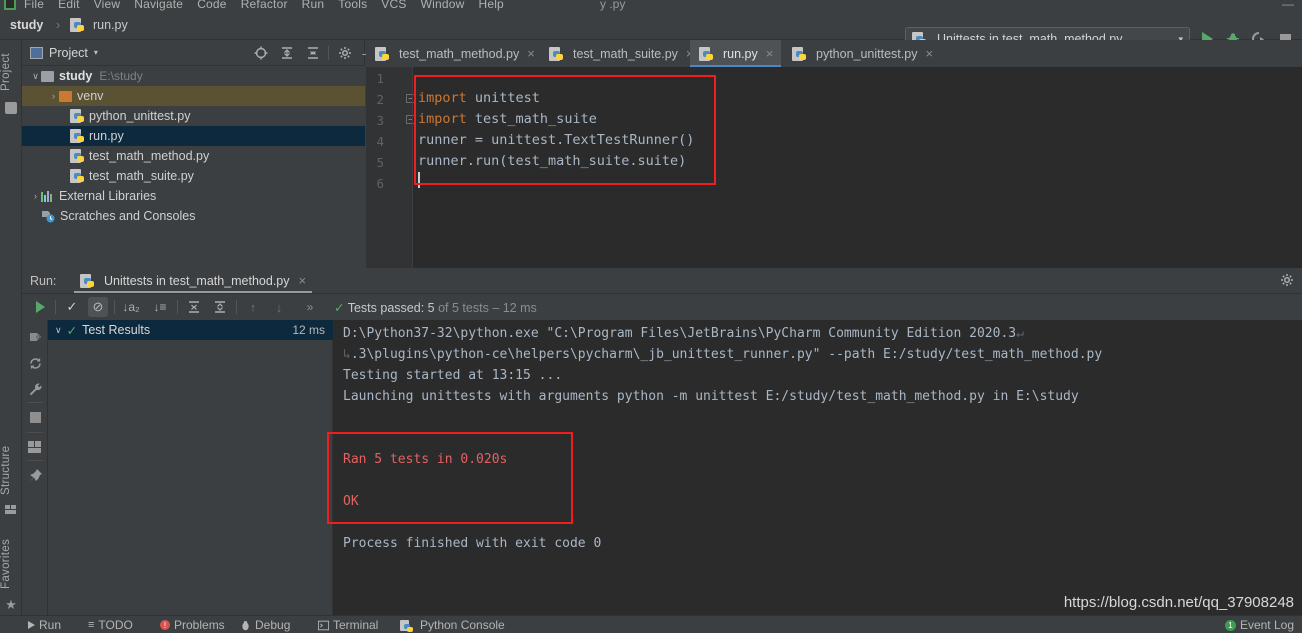 The image size is (1302, 633). Describe the element at coordinates (261, 53) in the screenshot. I see `select-opened-file-icon` at that location.